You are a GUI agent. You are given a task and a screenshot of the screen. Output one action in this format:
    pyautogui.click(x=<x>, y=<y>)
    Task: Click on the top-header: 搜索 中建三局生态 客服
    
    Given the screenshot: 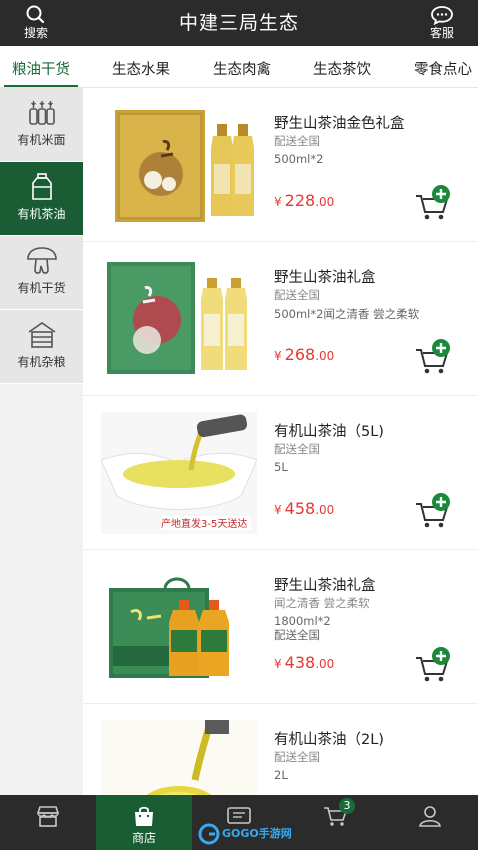 What is the action you would take?
    pyautogui.click(x=239, y=23)
    